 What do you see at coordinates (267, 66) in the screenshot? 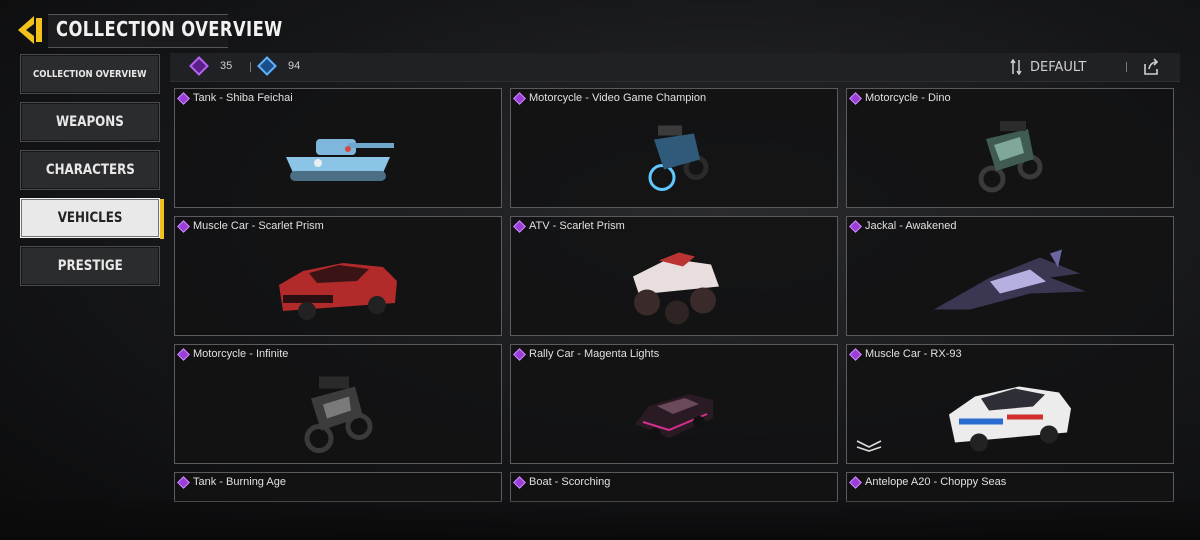
I see `blue-gem-icon` at bounding box center [267, 66].